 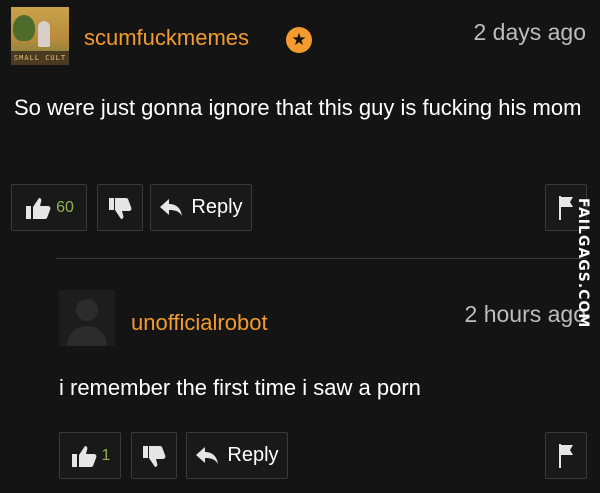 I want to click on flag-button, so click(x=566, y=455).